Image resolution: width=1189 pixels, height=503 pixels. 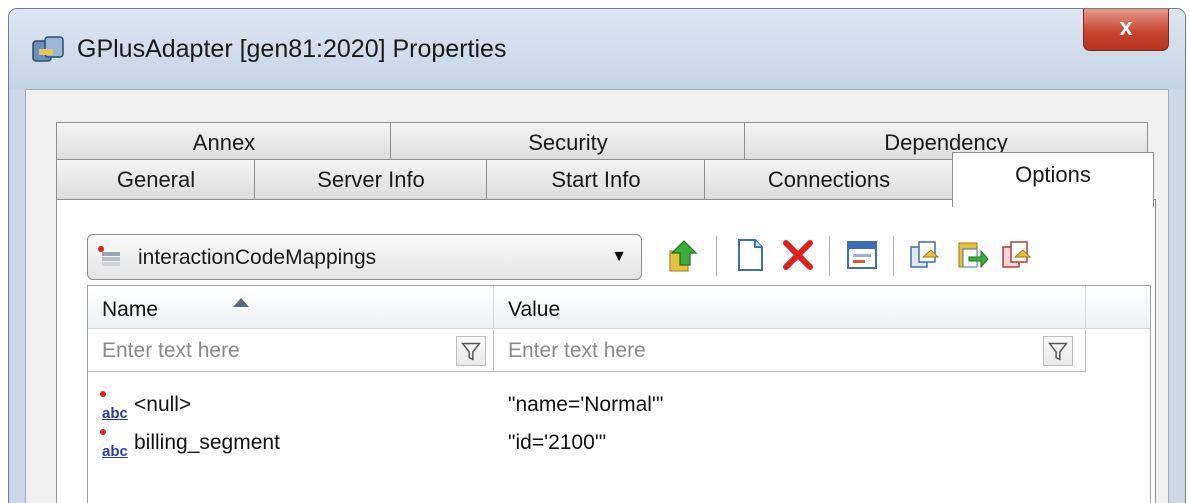 What do you see at coordinates (557, 443) in the screenshot?
I see `row-value: "id='2100'"` at bounding box center [557, 443].